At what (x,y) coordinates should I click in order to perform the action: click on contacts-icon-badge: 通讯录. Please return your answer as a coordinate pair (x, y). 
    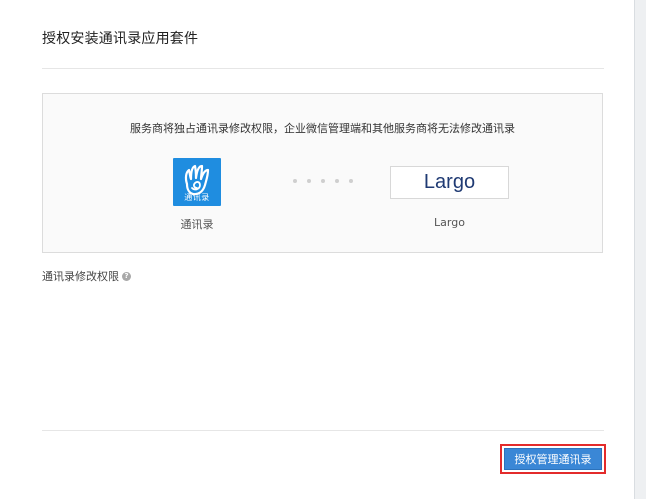
    Looking at the image, I should click on (197, 197).